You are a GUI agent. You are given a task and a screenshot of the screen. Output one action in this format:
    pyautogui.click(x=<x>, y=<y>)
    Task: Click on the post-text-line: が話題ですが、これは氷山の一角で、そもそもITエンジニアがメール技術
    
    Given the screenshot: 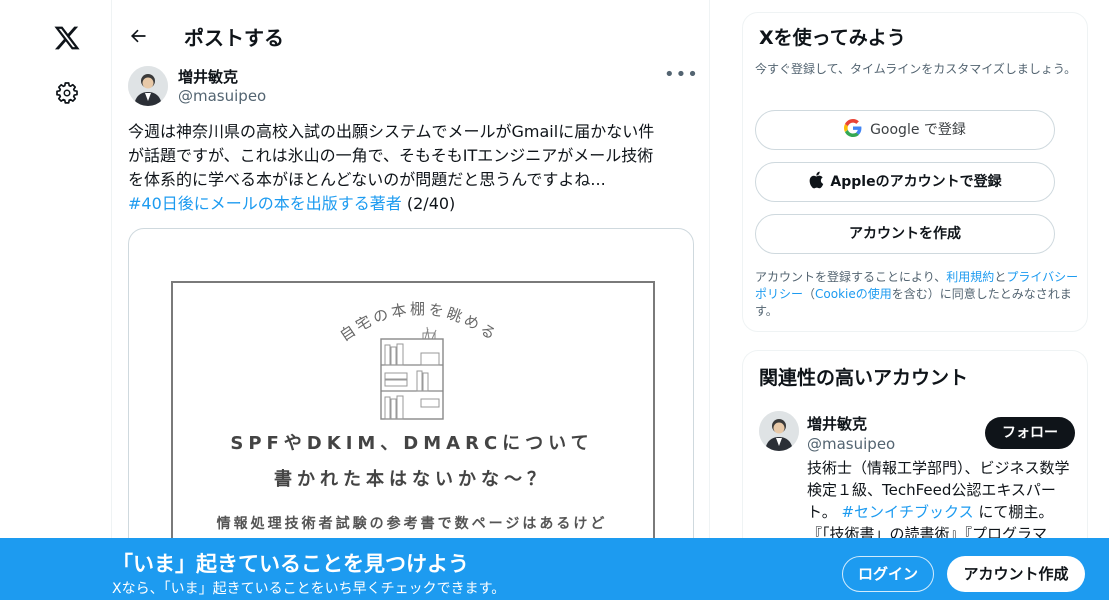 What is the action you would take?
    pyautogui.click(x=391, y=155)
    